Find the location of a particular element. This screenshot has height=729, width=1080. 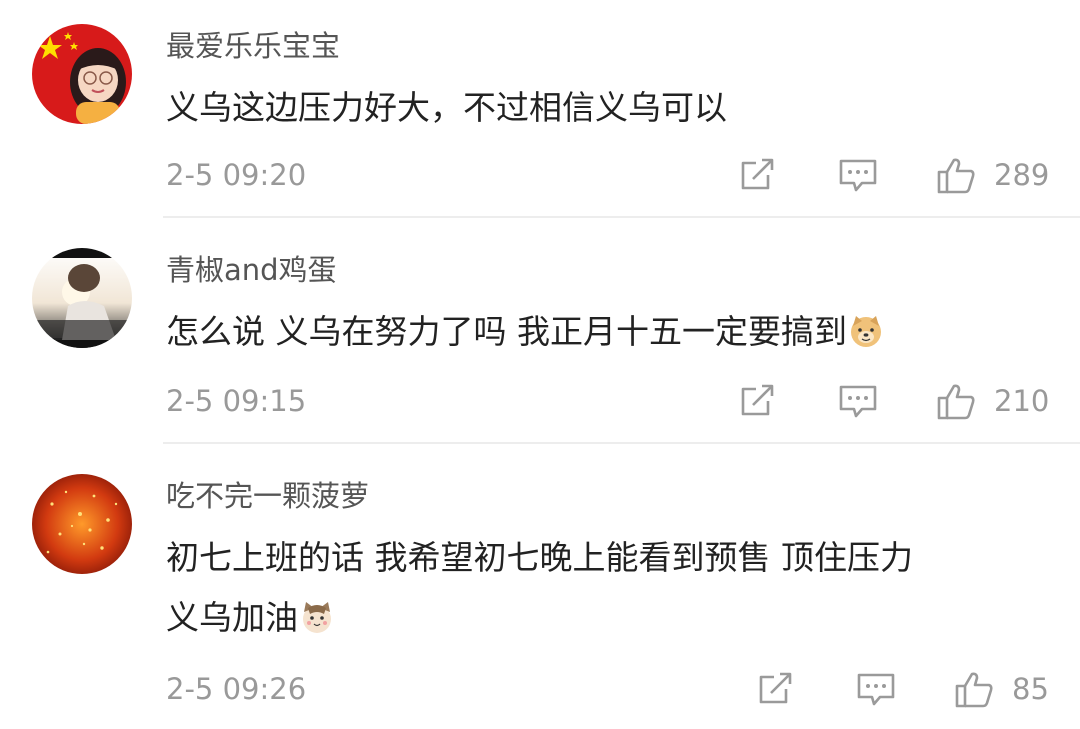

comment-text-line2: 义乌加油 is located at coordinates (250, 618).